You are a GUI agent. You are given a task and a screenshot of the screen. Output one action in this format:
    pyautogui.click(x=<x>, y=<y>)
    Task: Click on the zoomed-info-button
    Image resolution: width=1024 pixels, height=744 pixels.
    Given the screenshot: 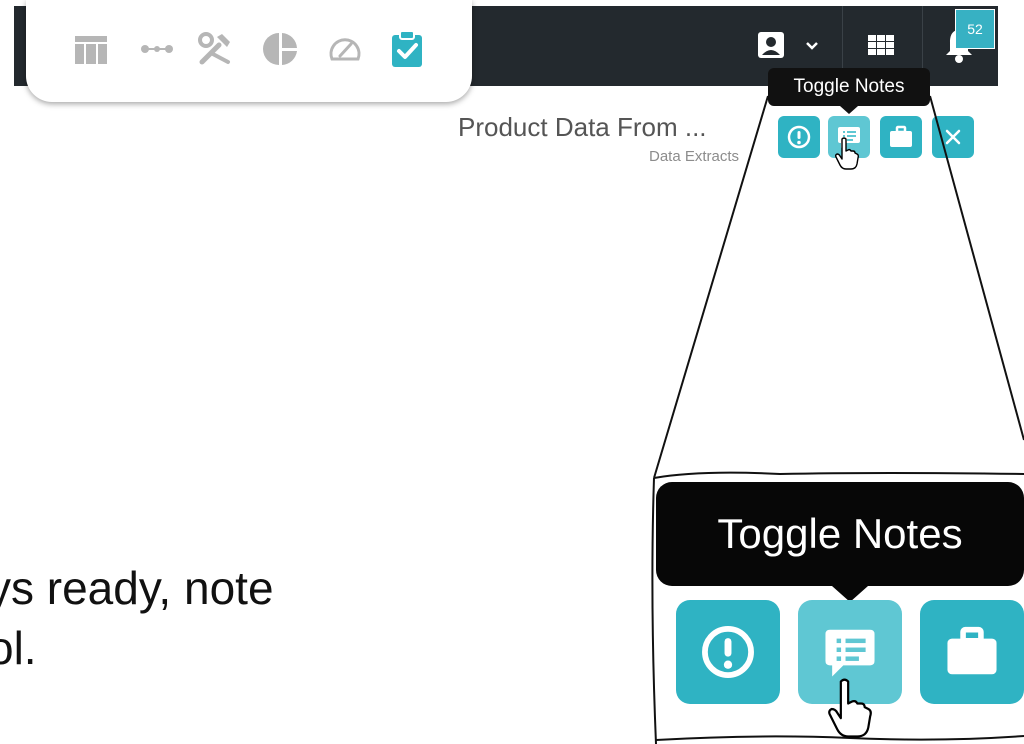 What is the action you would take?
    pyautogui.click(x=728, y=652)
    